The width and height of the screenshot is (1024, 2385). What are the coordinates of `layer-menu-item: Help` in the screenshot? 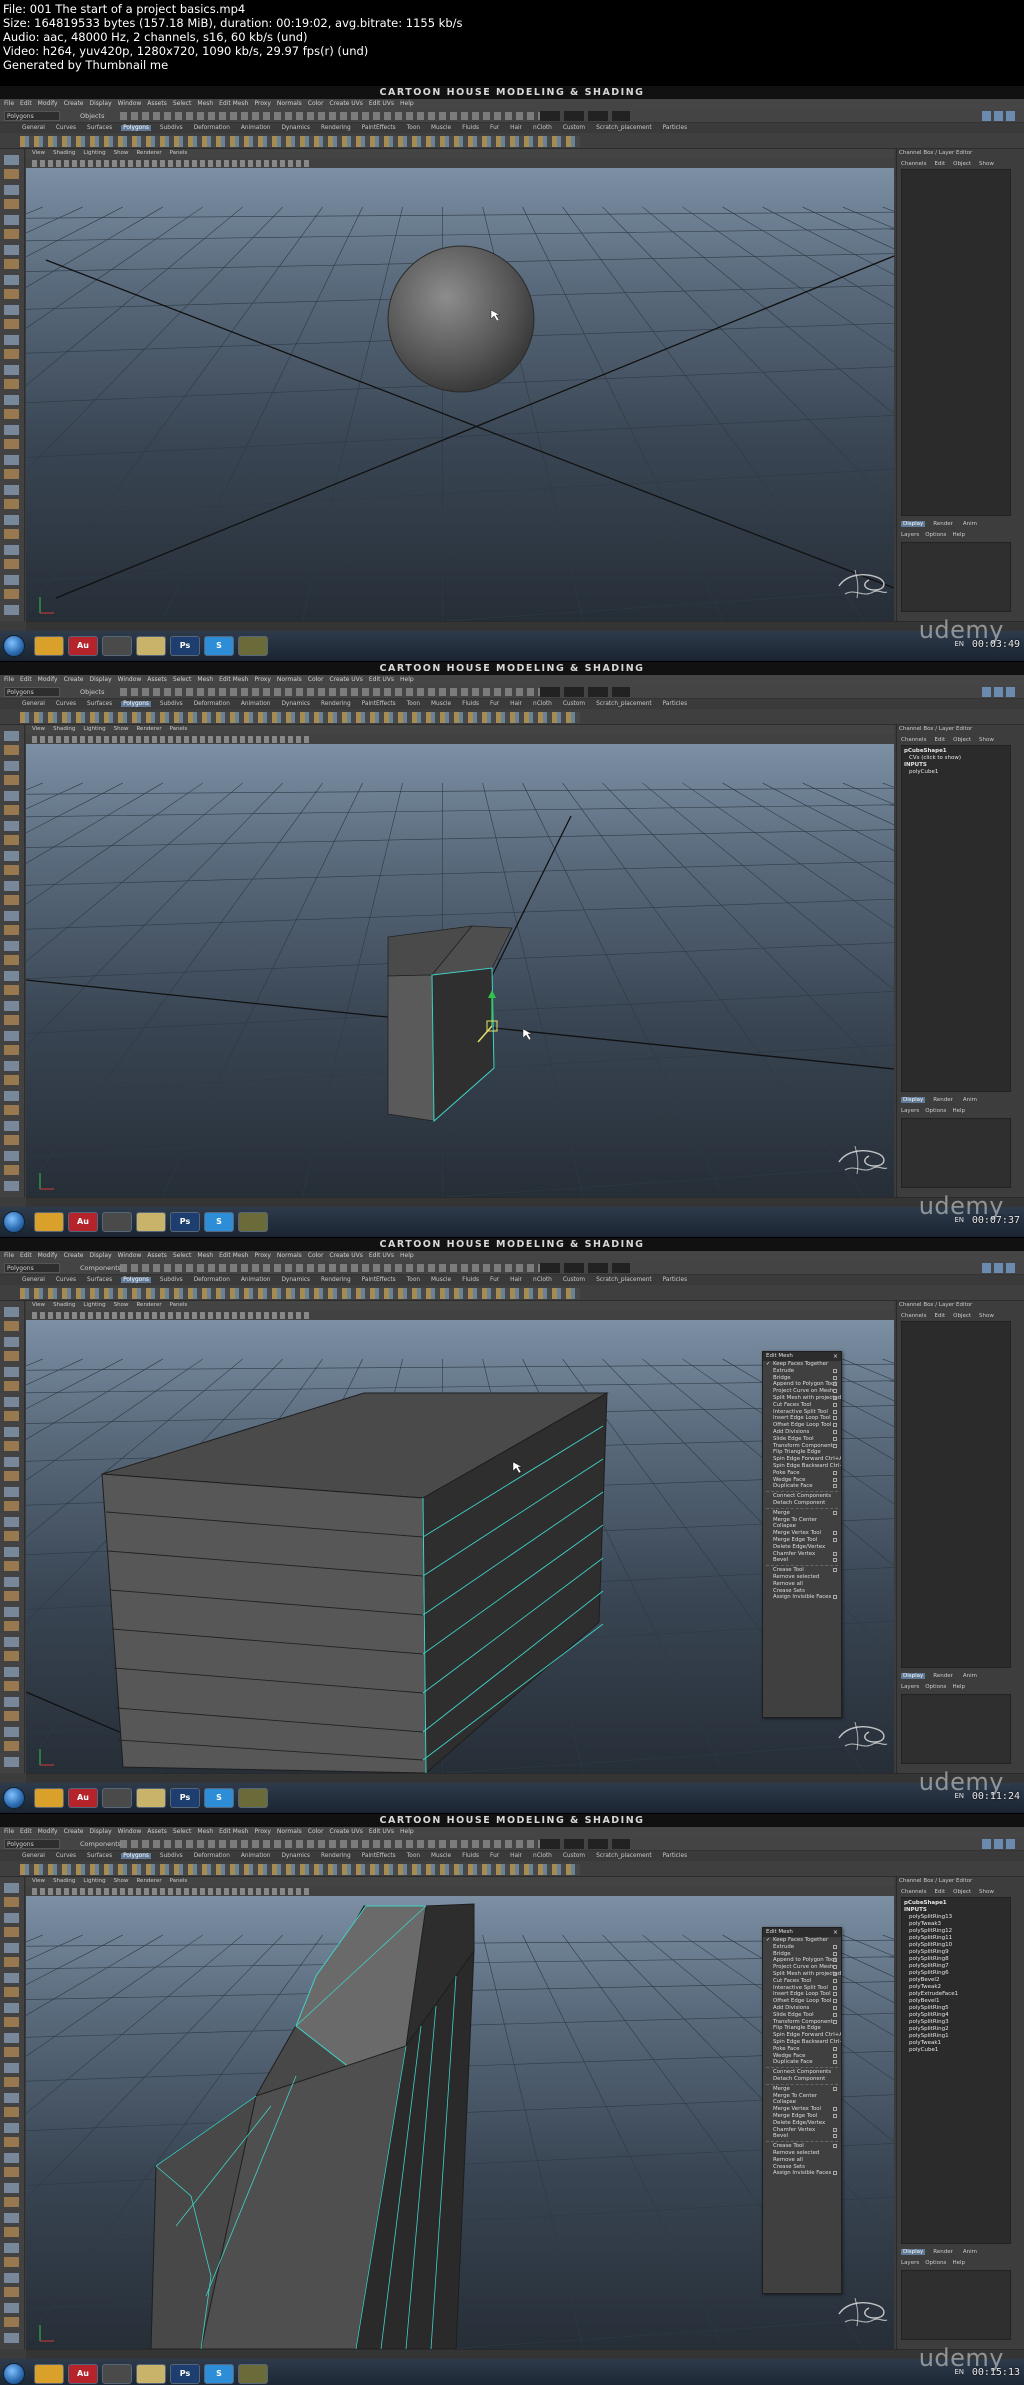 It's located at (958, 1111).